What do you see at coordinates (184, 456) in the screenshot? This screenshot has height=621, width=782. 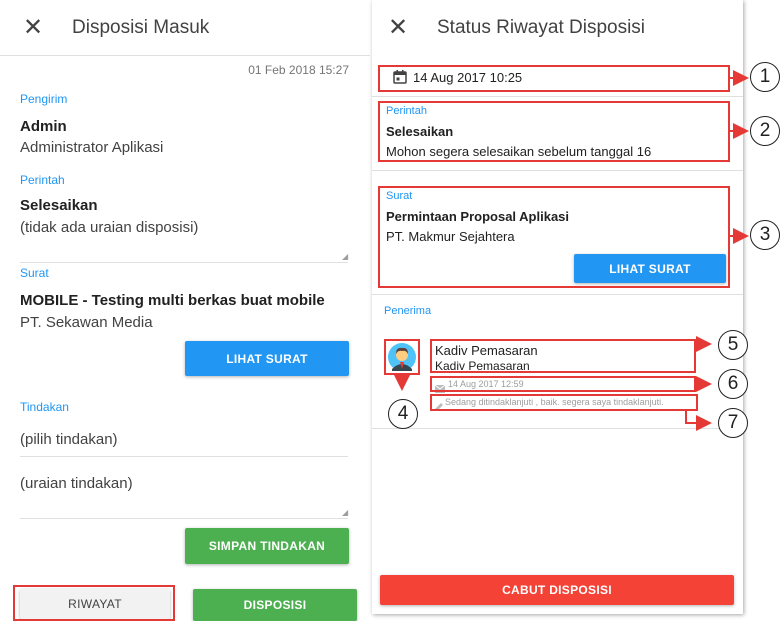 I see `tindakan-select-underline` at bounding box center [184, 456].